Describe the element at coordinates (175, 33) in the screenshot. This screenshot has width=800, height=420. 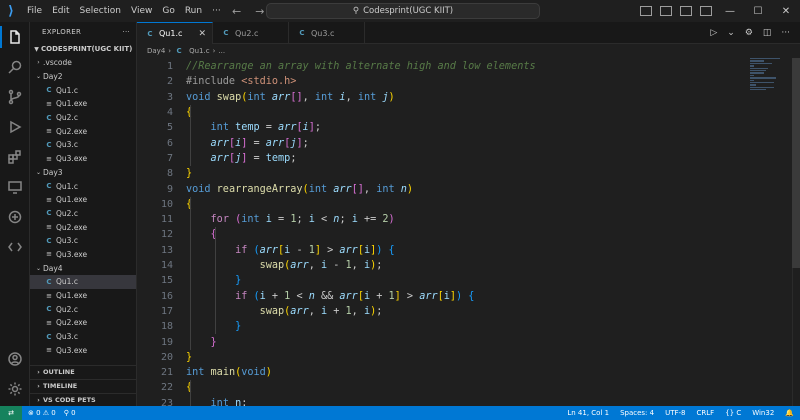
I see `tab-qu1-c: C Qu1.c ✕` at that location.